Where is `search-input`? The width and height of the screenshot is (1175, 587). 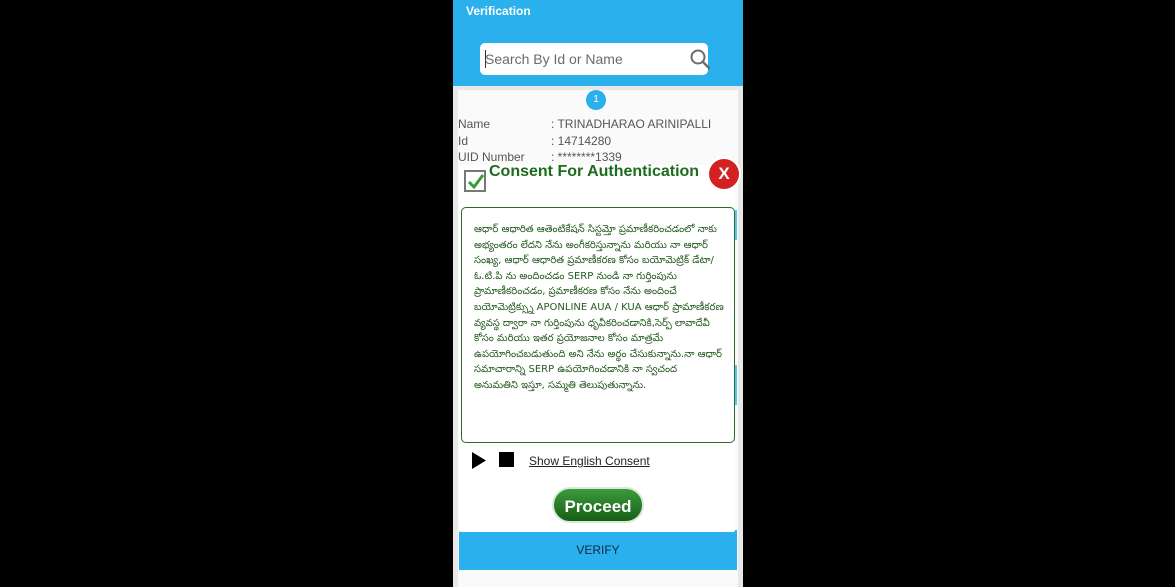 search-input is located at coordinates (574, 59).